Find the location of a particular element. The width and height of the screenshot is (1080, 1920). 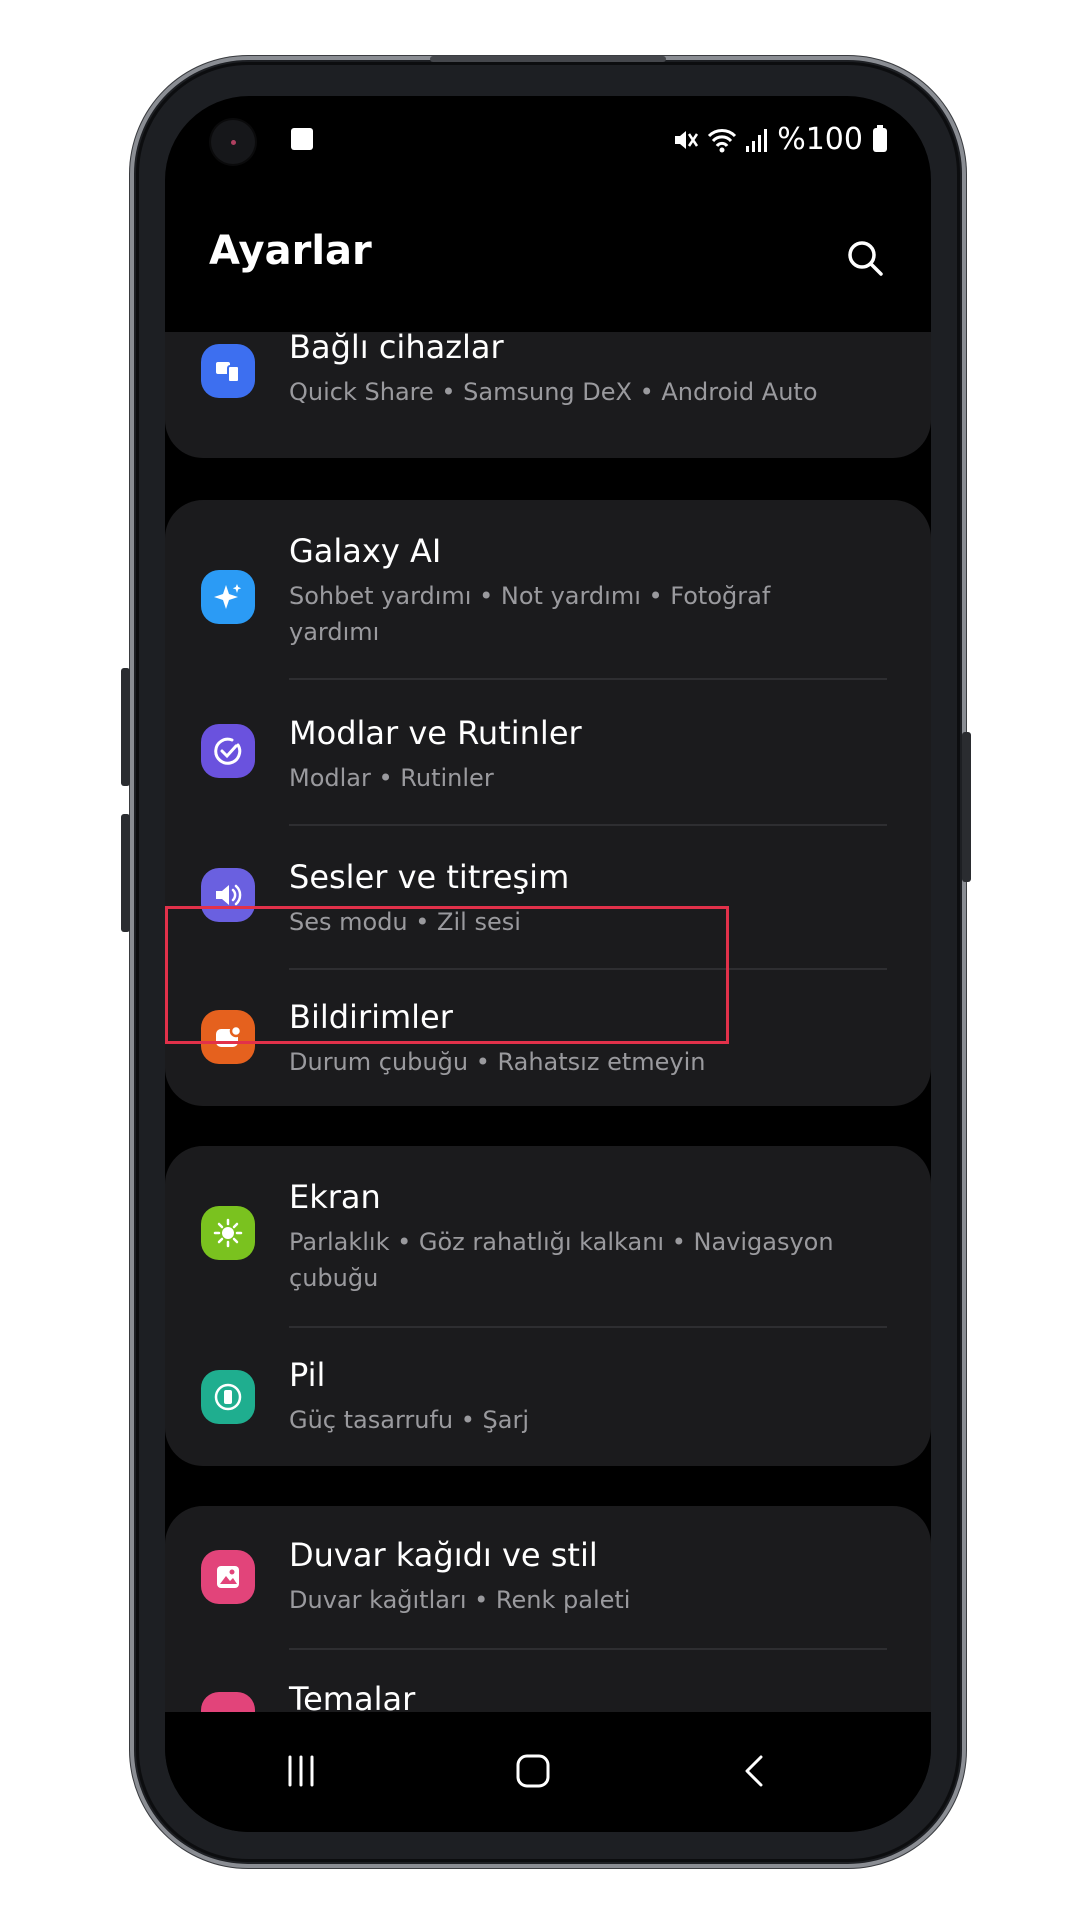

settings-item-title: Sesler ve titreşim is located at coordinates (429, 877).